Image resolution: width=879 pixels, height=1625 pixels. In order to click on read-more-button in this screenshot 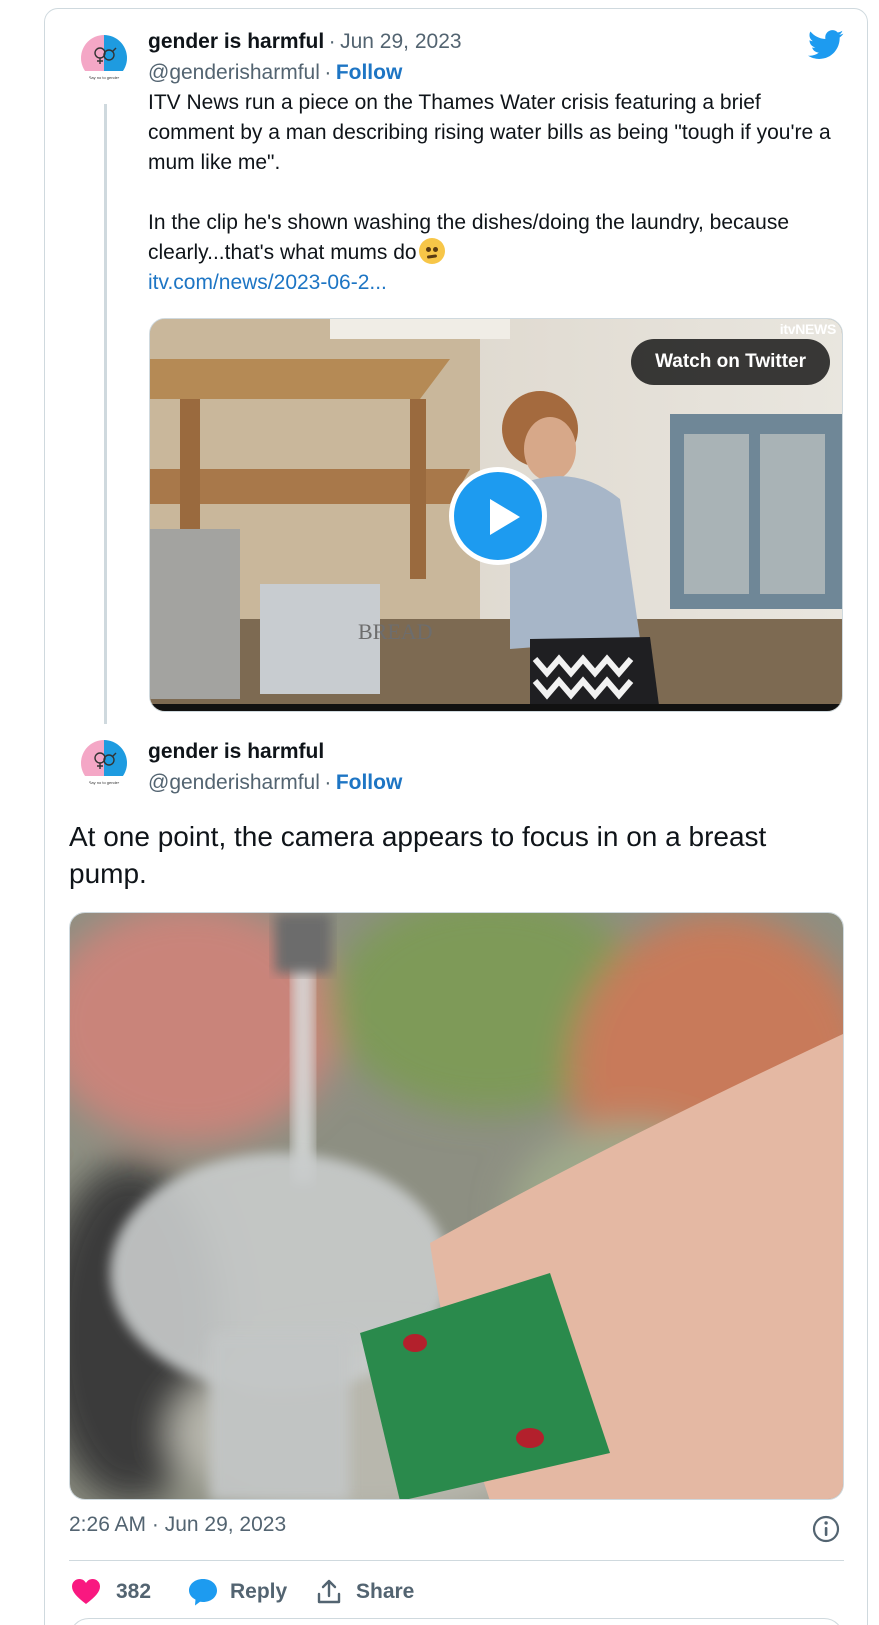, I will do `click(456, 1621)`.